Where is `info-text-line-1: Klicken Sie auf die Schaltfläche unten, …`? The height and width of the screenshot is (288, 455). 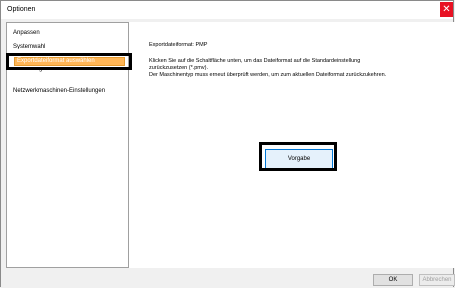 info-text-line-1: Klicken Sie auf die Schaltfläche unten, … is located at coordinates (255, 61).